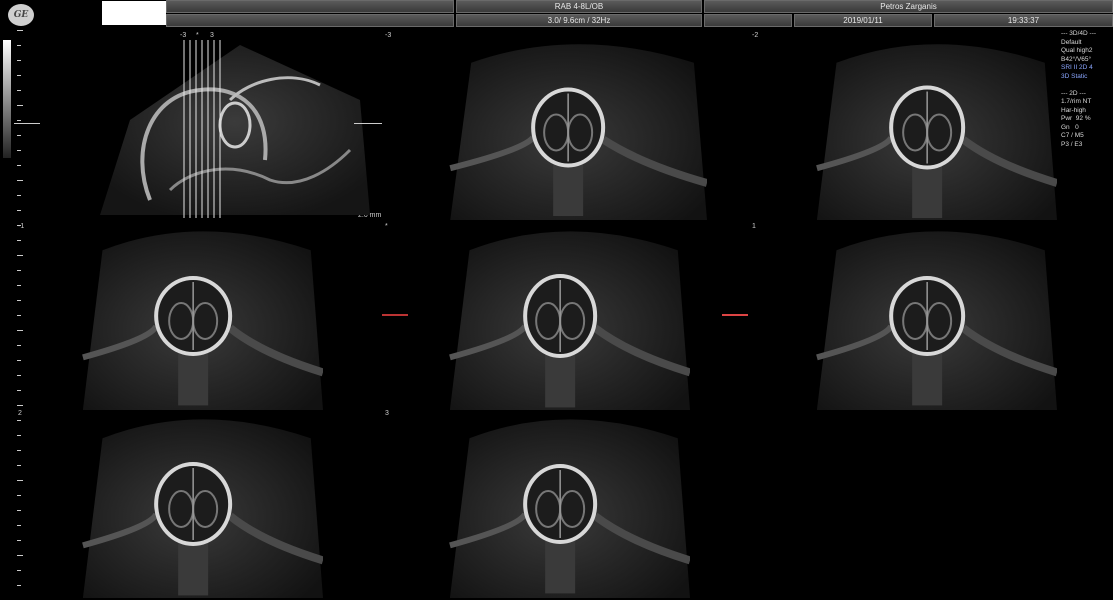  I want to click on info-sri: SRI II 2D 4, so click(1077, 67).